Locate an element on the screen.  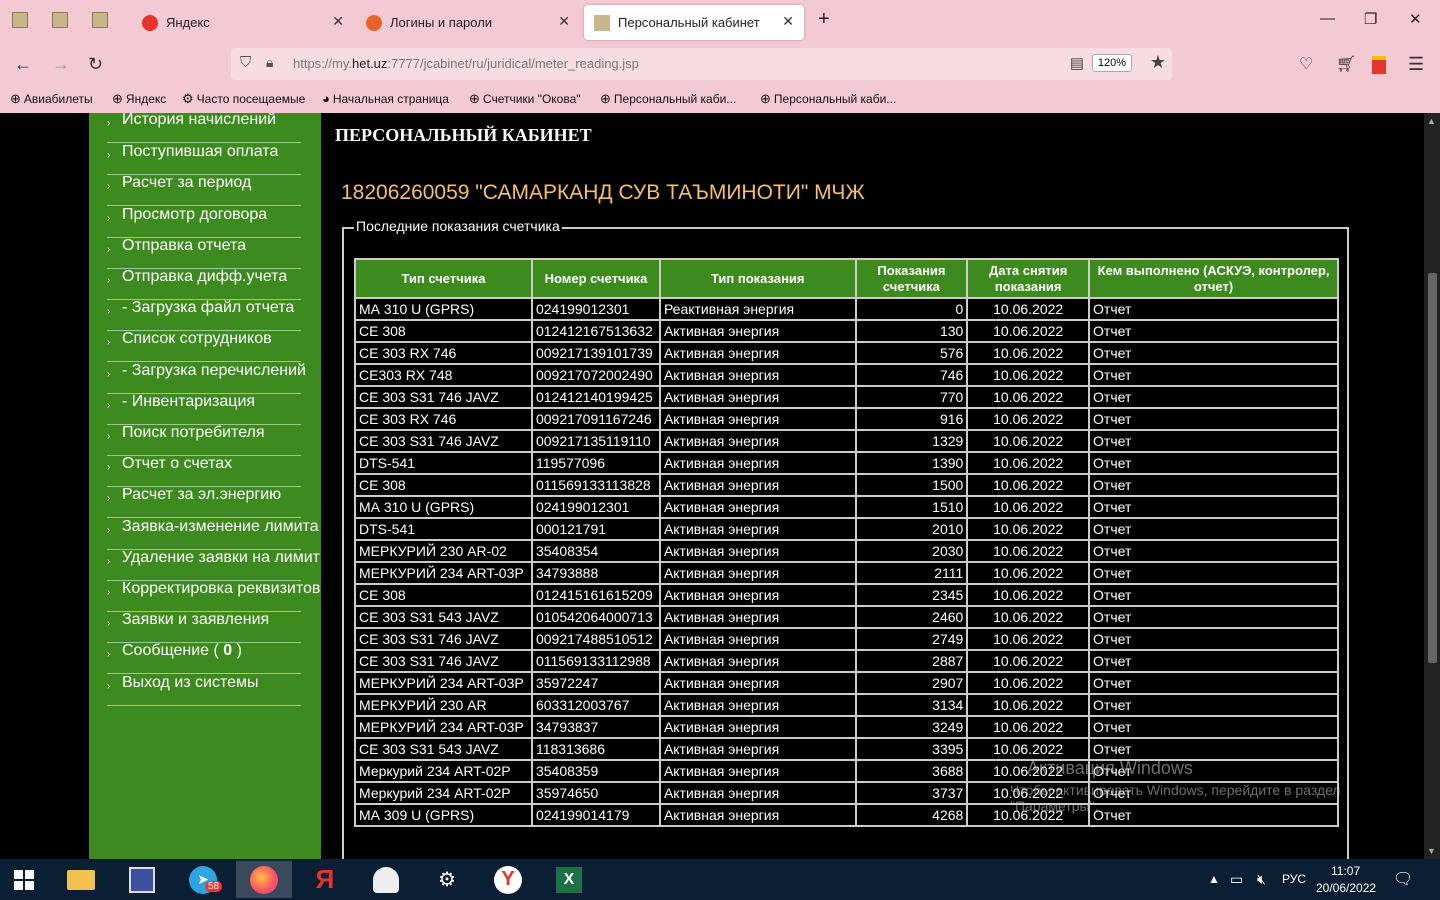
sidebar-menu-item: › Заявка-изменение лимита is located at coordinates (213, 534).